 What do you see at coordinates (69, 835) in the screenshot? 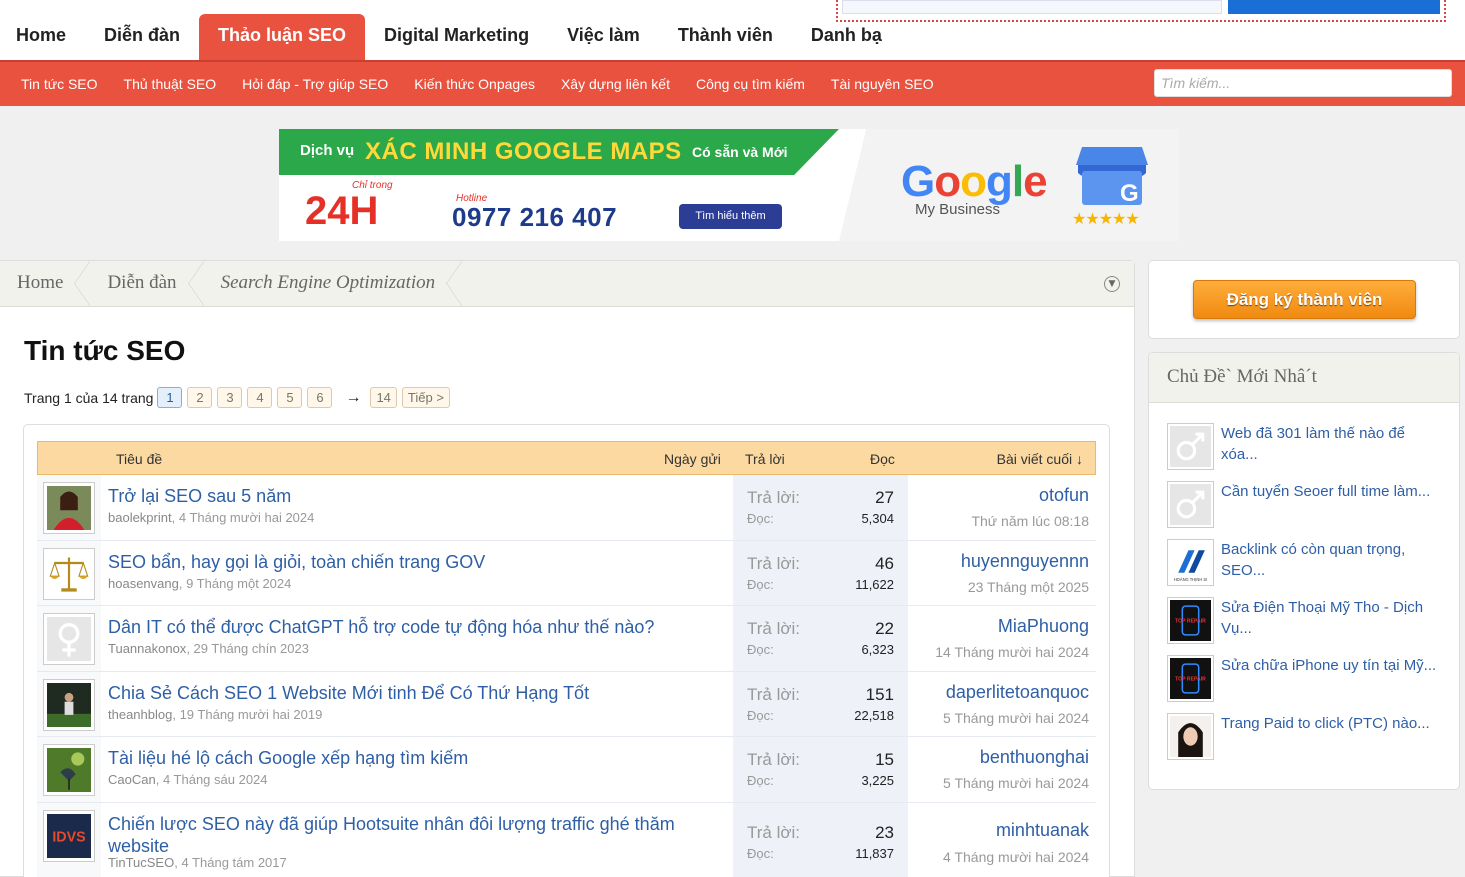
I see `idvs-logo: IDVS` at bounding box center [69, 835].